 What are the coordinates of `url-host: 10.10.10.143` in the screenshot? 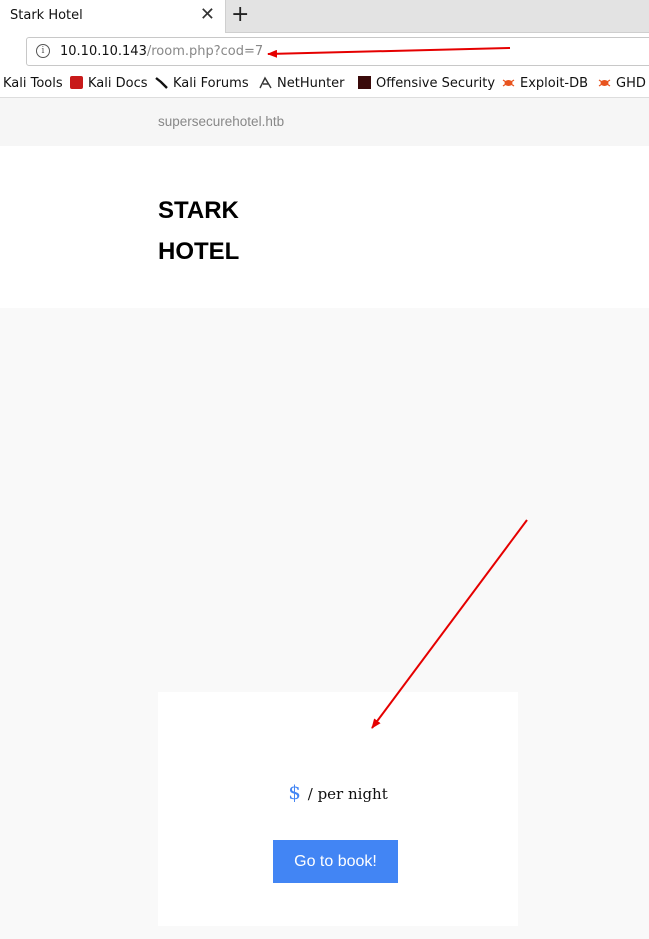 It's located at (103, 51).